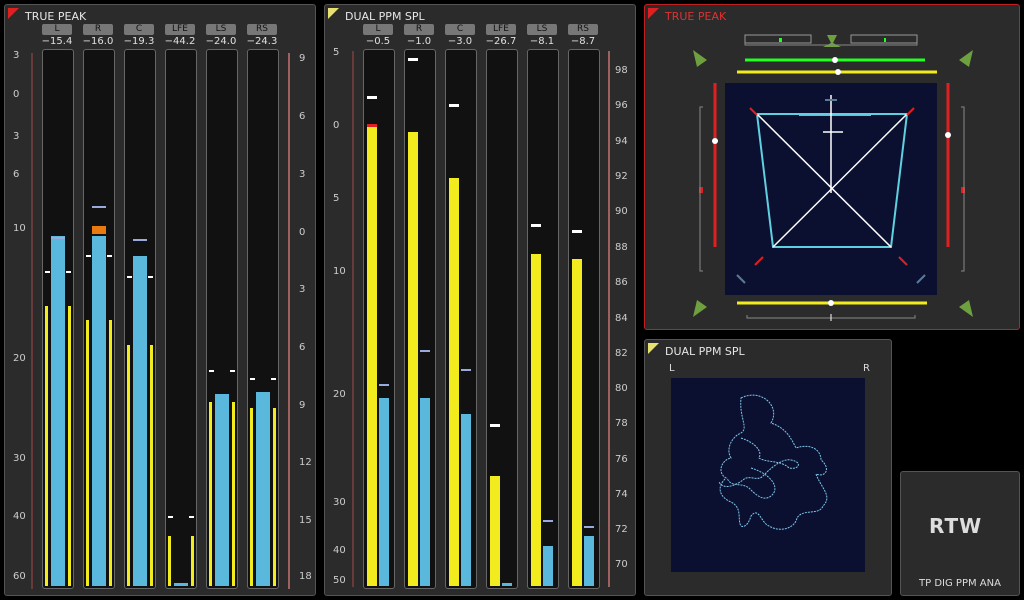 This screenshot has width=1024, height=600. What do you see at coordinates (419, 41) in the screenshot?
I see `peak-value-r: −1.0` at bounding box center [419, 41].